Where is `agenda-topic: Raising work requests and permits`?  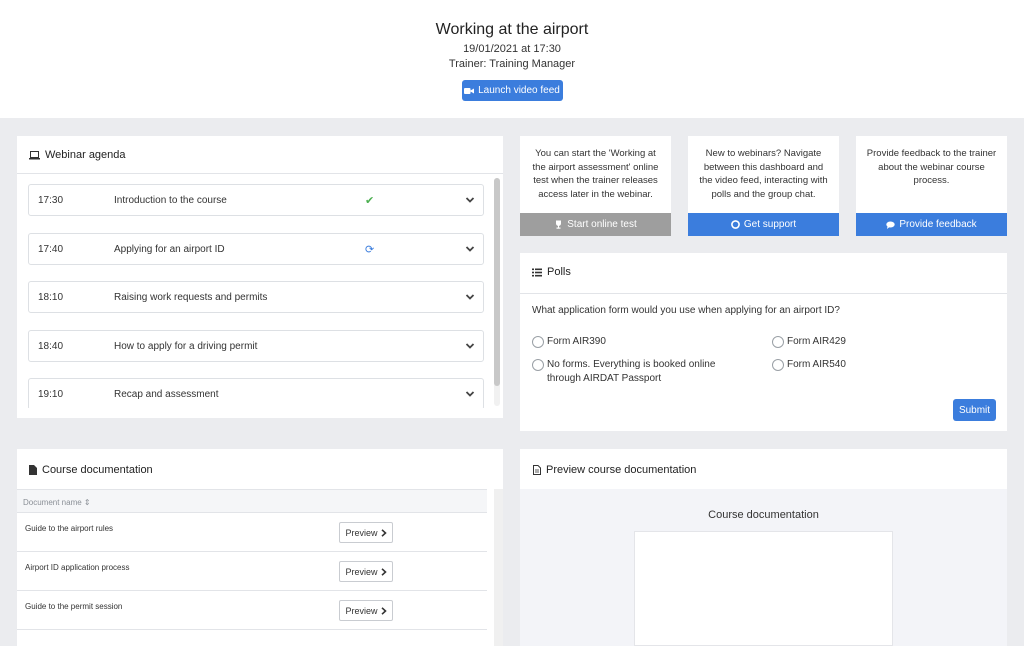
agenda-topic: Raising work requests and permits is located at coordinates (191, 297).